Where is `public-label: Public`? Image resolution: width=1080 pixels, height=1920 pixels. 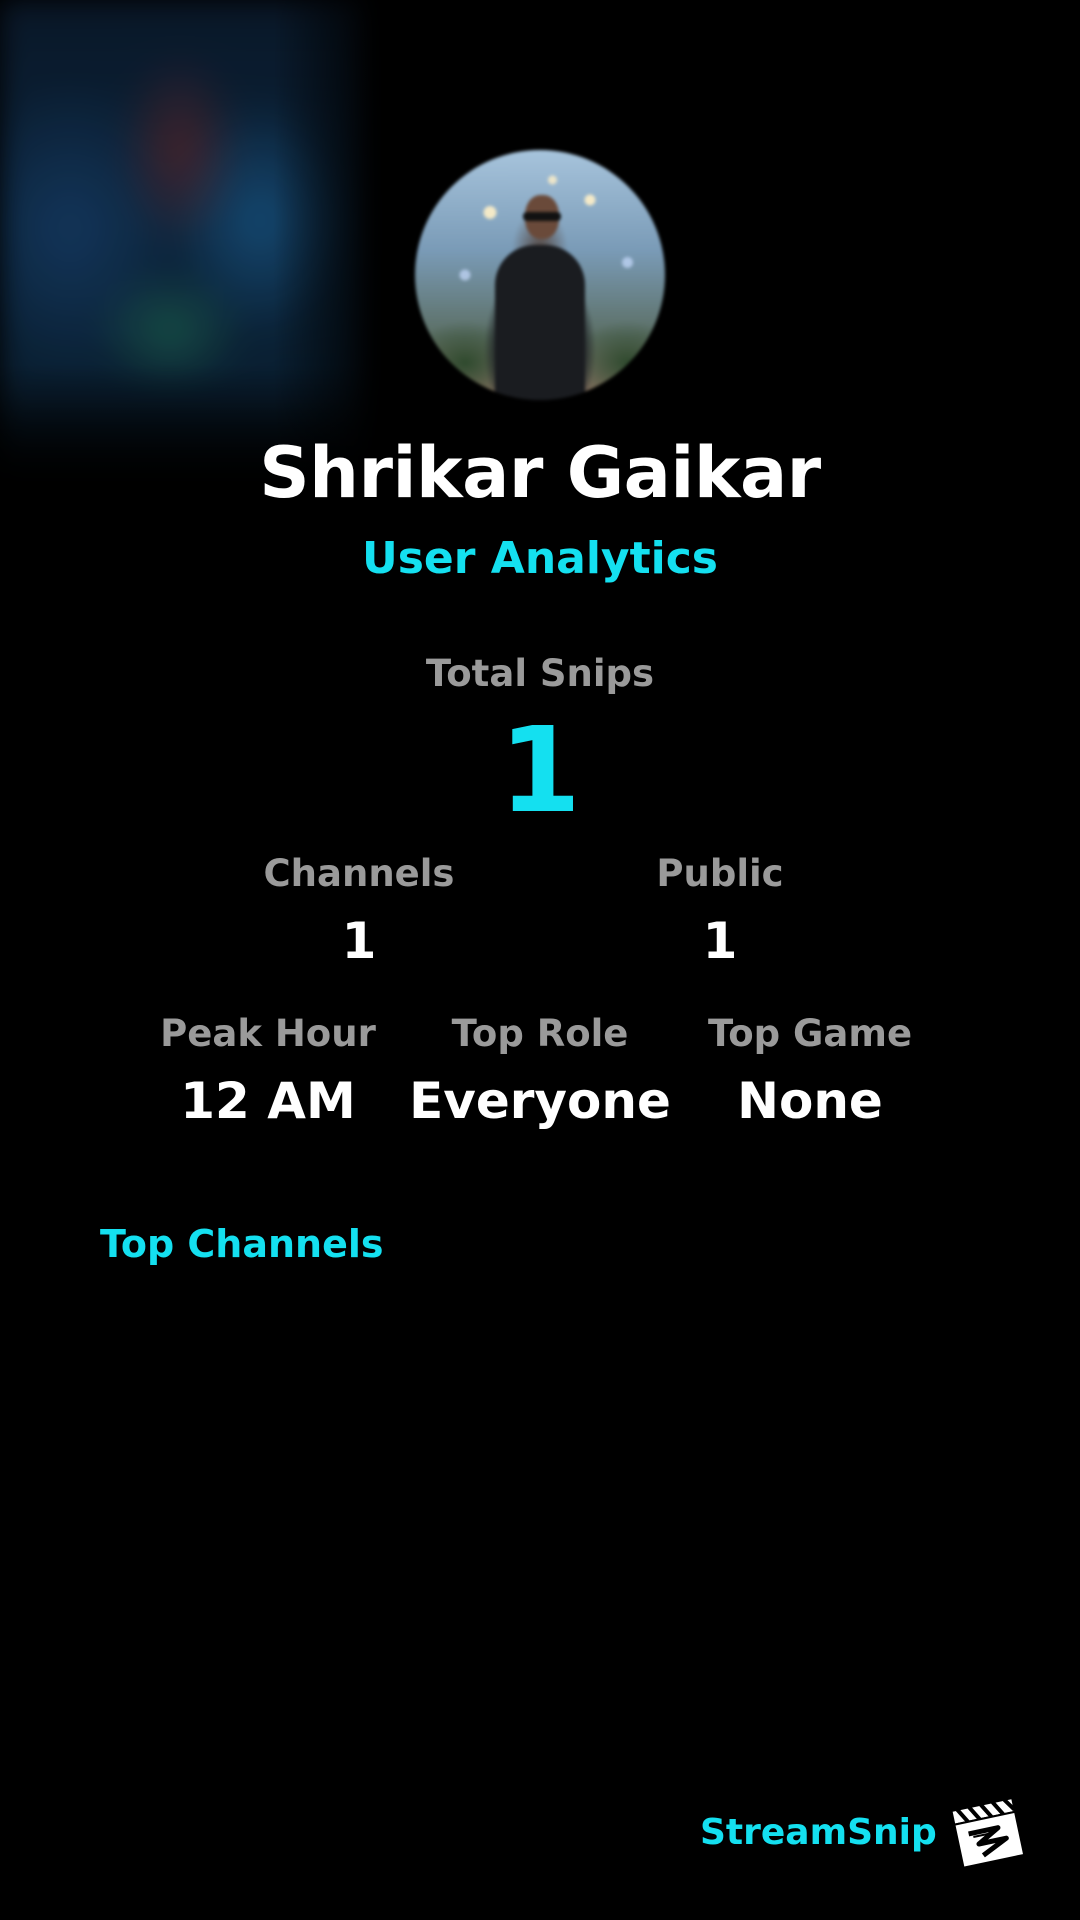 public-label: Public is located at coordinates (720, 873).